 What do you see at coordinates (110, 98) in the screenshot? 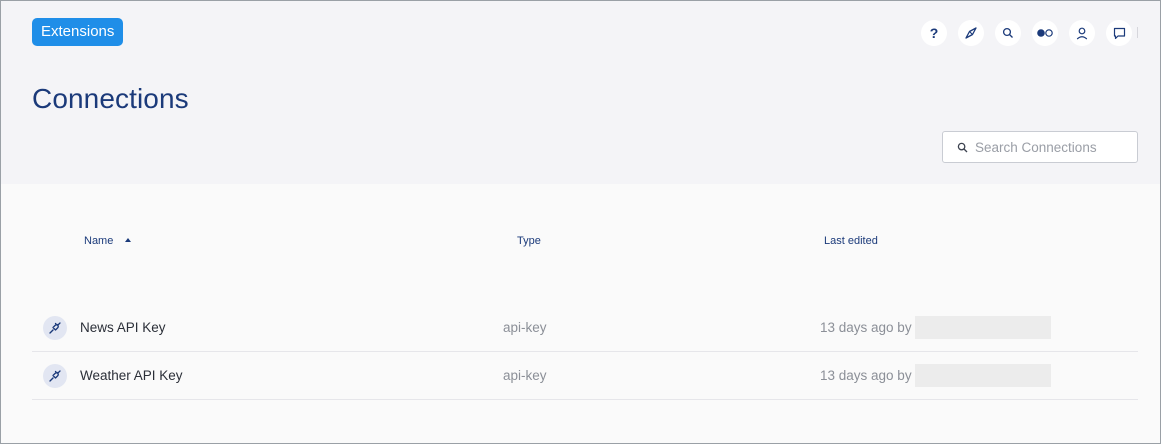
I see `page-title: Connections` at bounding box center [110, 98].